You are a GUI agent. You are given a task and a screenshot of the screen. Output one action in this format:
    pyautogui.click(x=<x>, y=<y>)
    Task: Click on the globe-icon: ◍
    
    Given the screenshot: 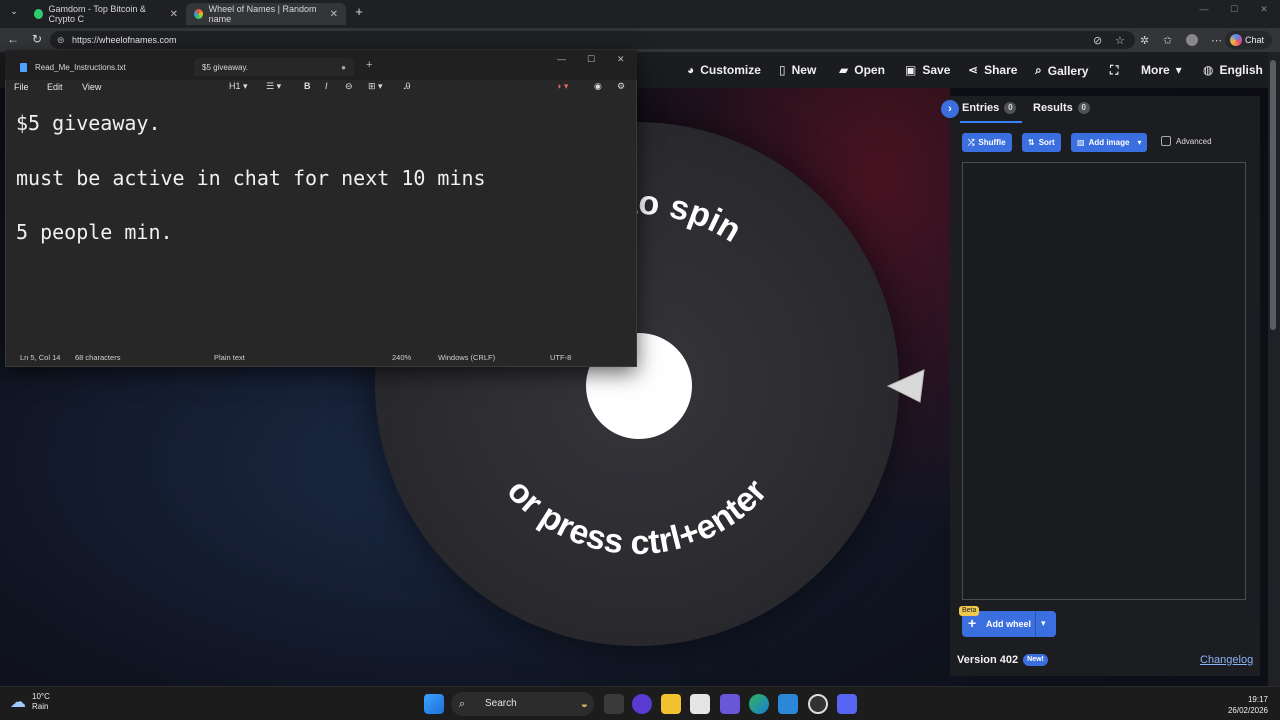 What is the action you would take?
    pyautogui.click(x=1208, y=70)
    